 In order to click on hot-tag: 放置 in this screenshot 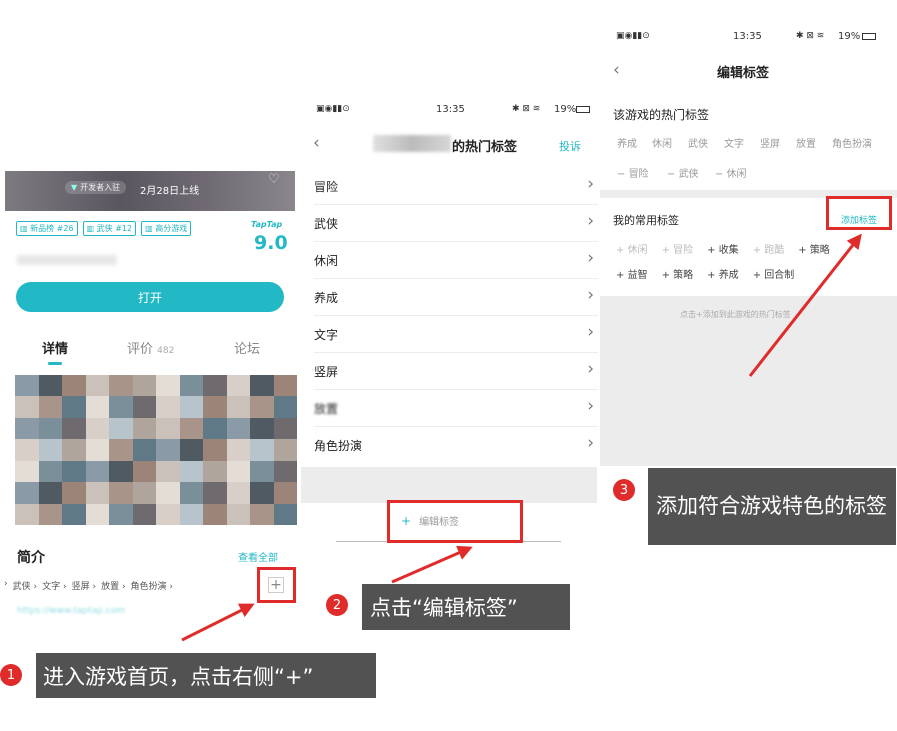, I will do `click(806, 142)`.